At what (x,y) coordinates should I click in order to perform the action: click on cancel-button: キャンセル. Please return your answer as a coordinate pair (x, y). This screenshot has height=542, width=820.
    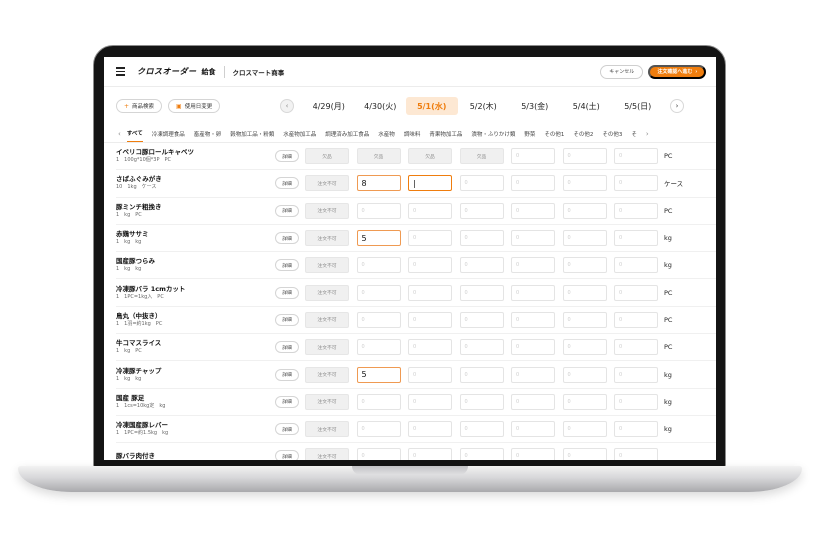
    Looking at the image, I should click on (622, 71).